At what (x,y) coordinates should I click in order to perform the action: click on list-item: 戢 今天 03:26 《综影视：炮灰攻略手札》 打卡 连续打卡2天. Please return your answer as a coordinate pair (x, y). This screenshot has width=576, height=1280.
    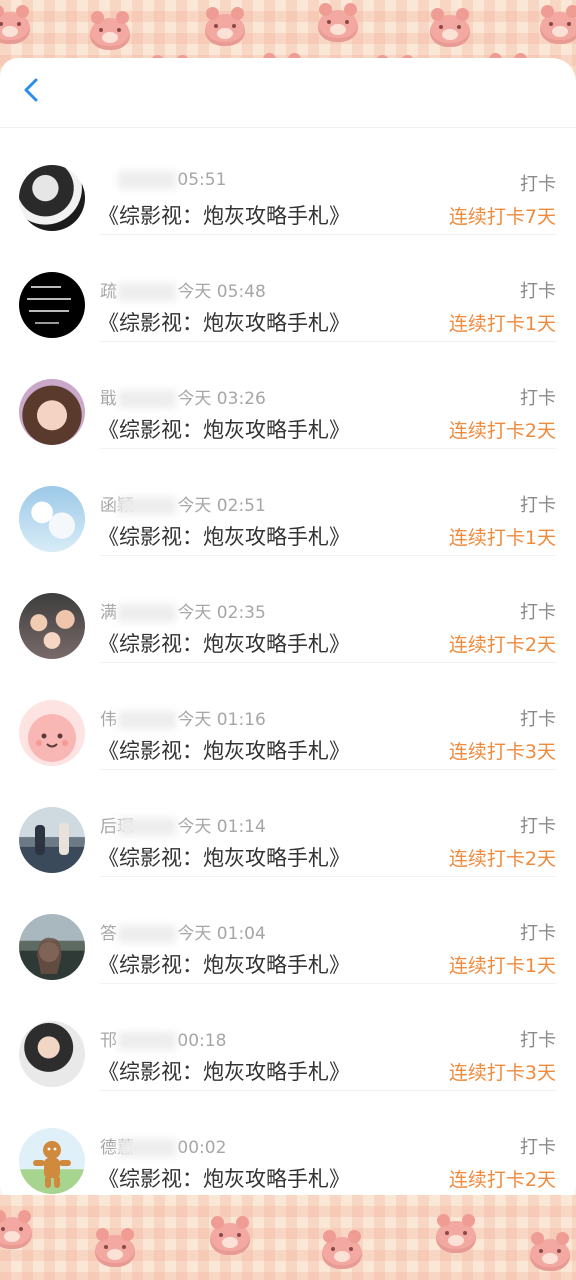
    Looking at the image, I should click on (288, 395).